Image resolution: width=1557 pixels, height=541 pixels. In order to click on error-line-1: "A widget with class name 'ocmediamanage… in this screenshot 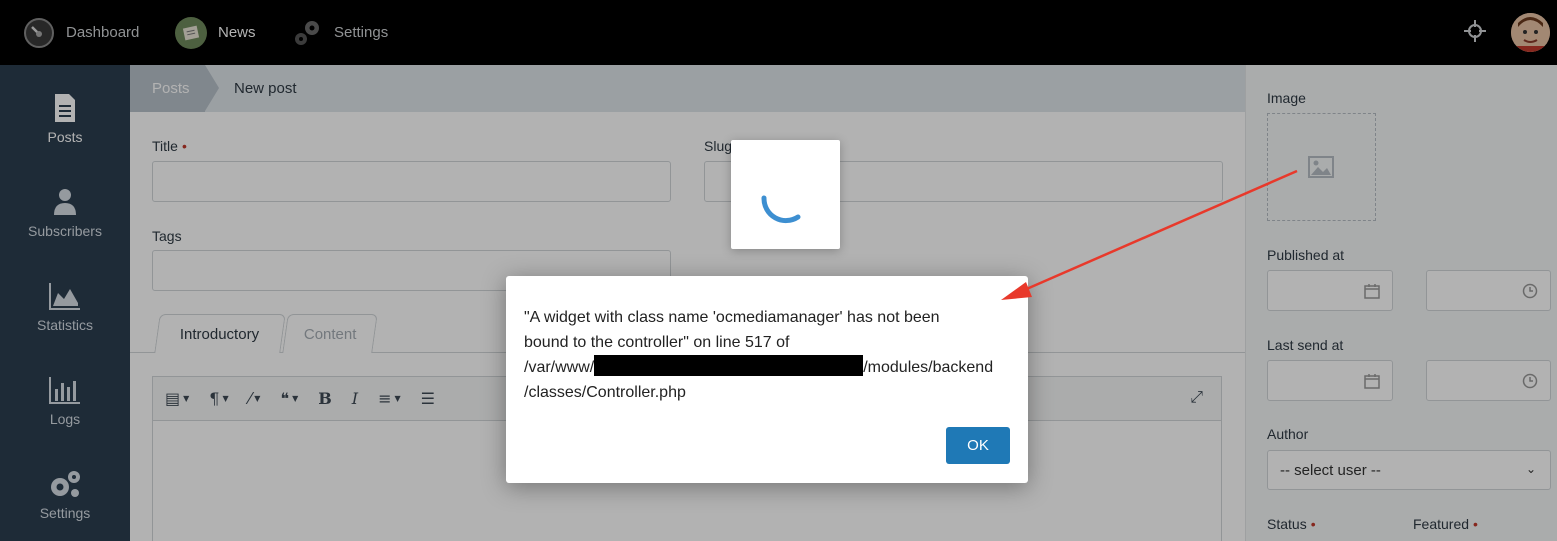, I will do `click(732, 317)`.